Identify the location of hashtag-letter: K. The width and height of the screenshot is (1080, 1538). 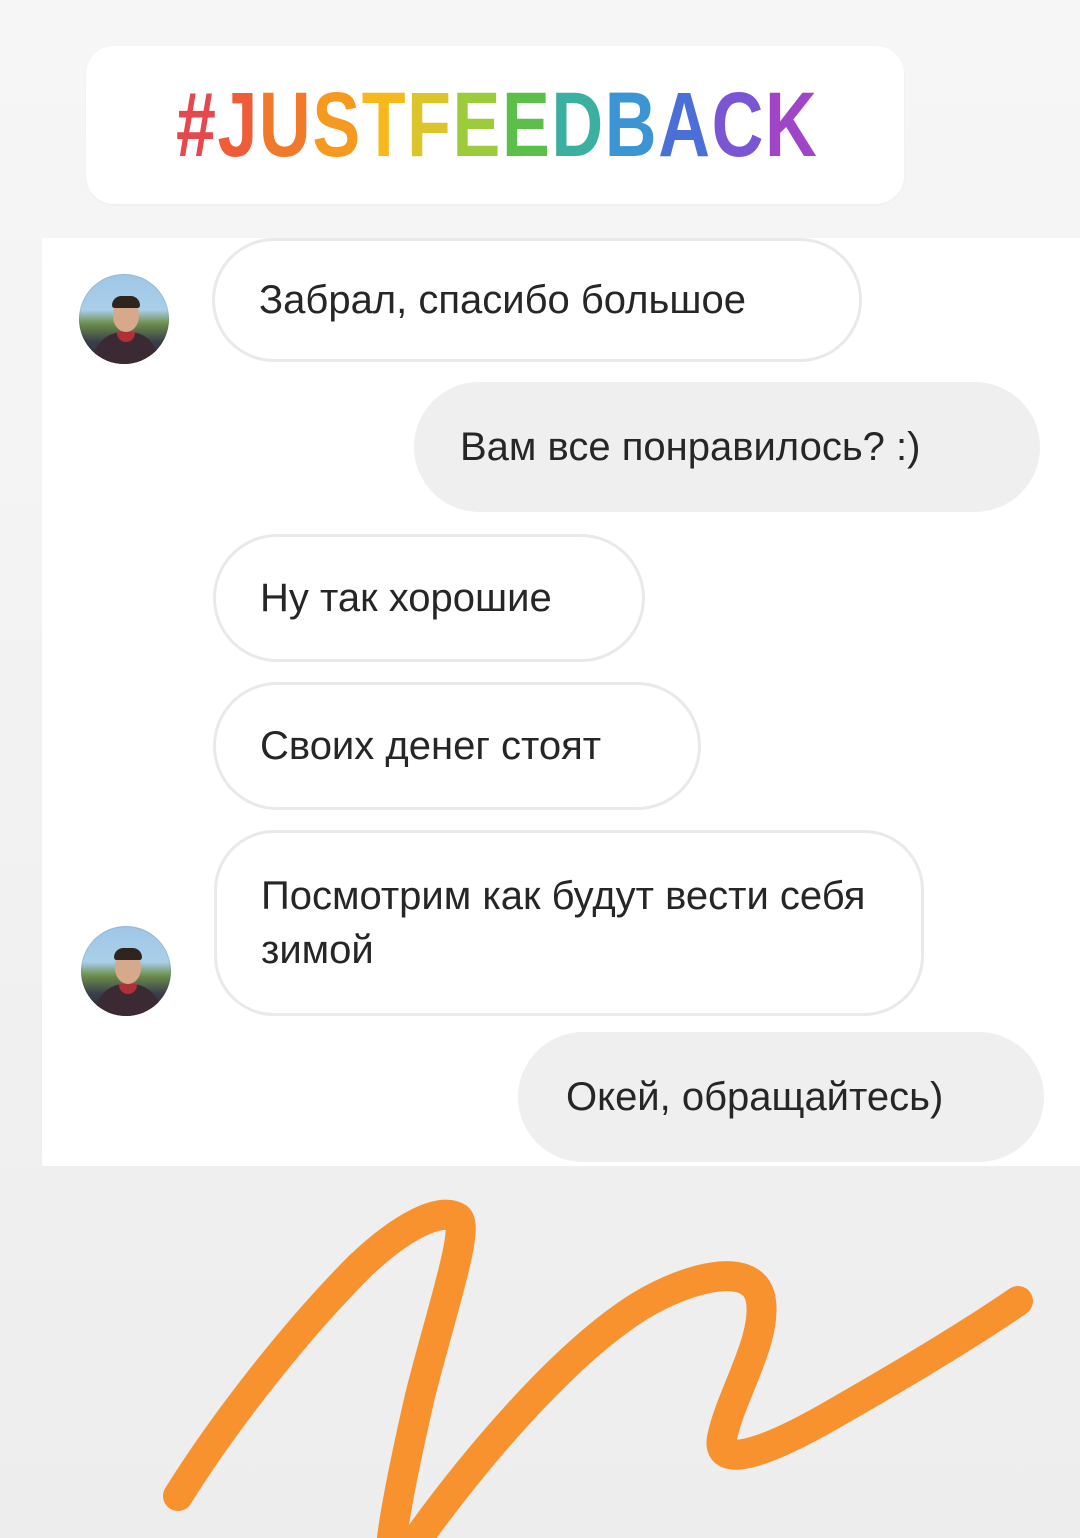
(791, 125).